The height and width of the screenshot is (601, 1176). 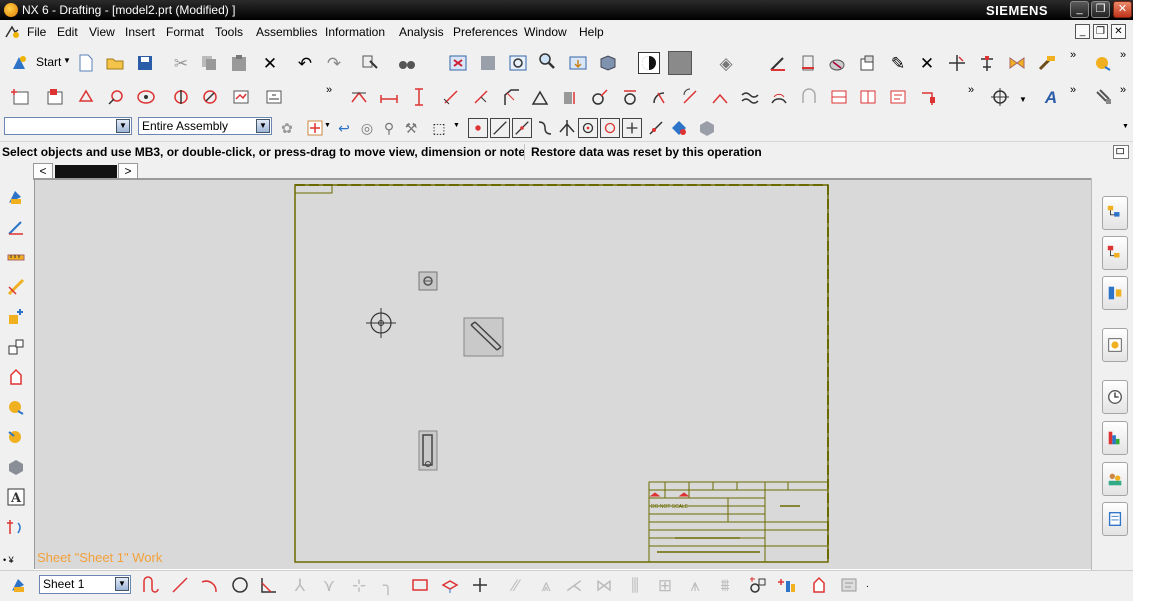 What do you see at coordinates (370, 63) in the screenshot?
I see `selection-info-icon` at bounding box center [370, 63].